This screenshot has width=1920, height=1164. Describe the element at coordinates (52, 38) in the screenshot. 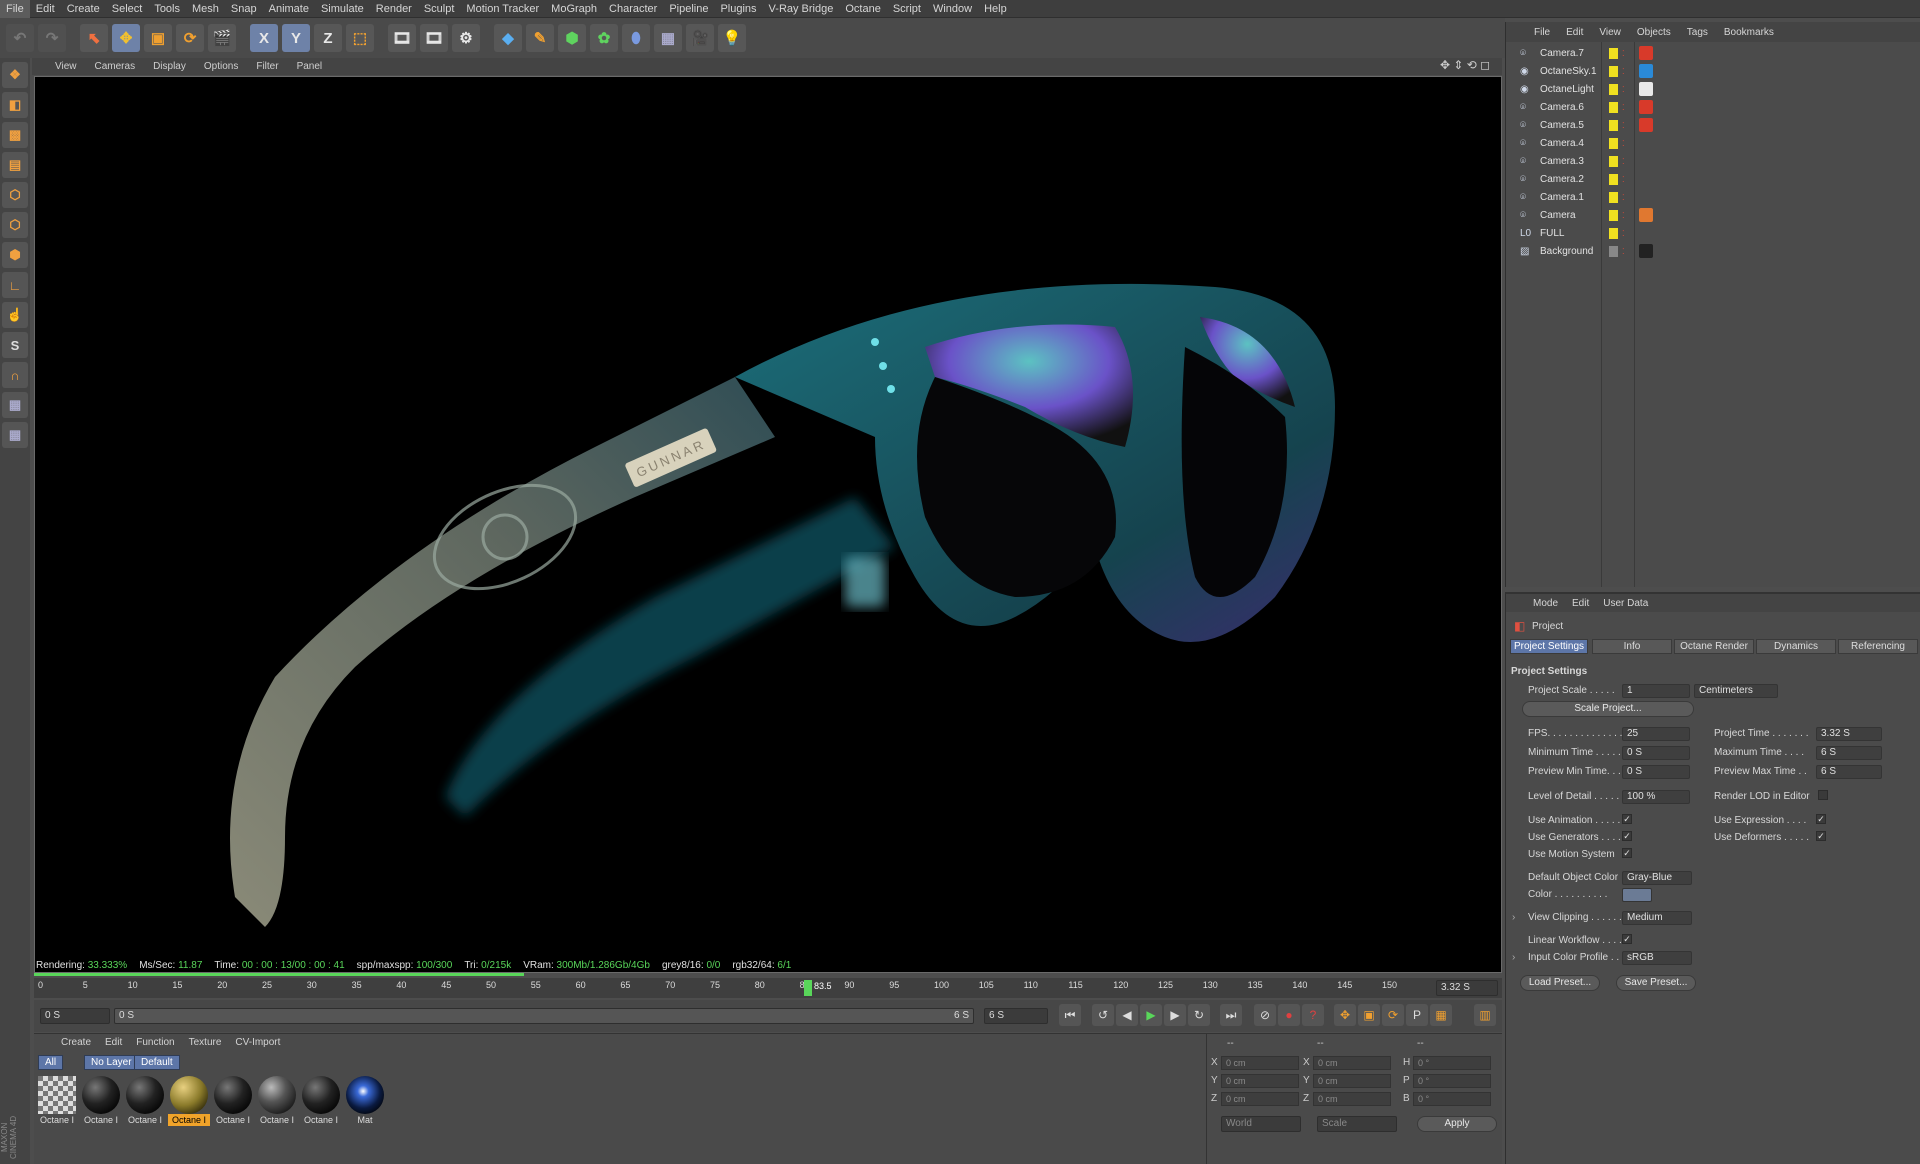

I see `redo-button: ↷` at that location.